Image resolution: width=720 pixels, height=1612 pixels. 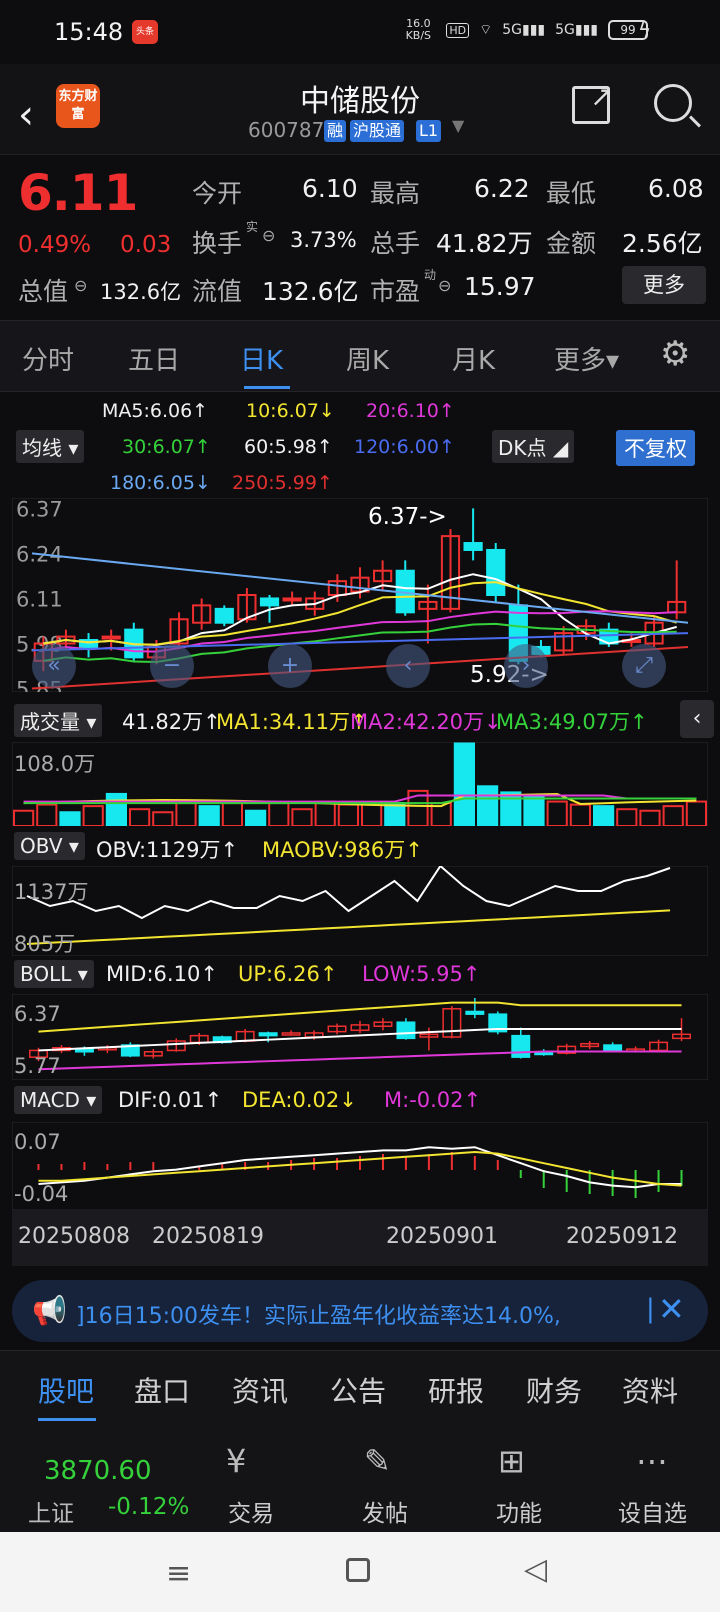 What do you see at coordinates (429, 131) in the screenshot?
I see `tag-l1: L1` at bounding box center [429, 131].